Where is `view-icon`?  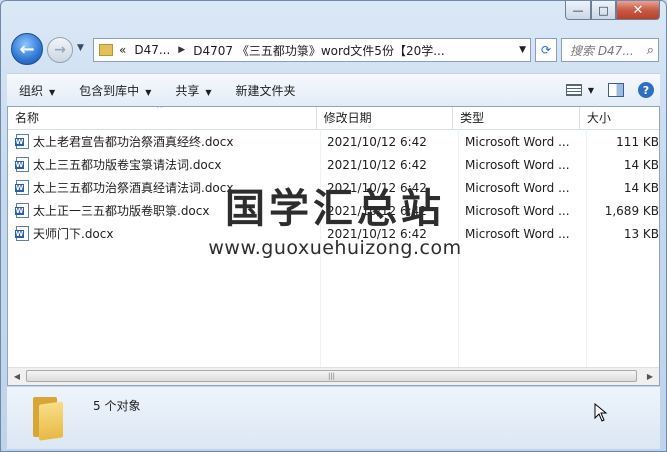
view-icon is located at coordinates (573, 90).